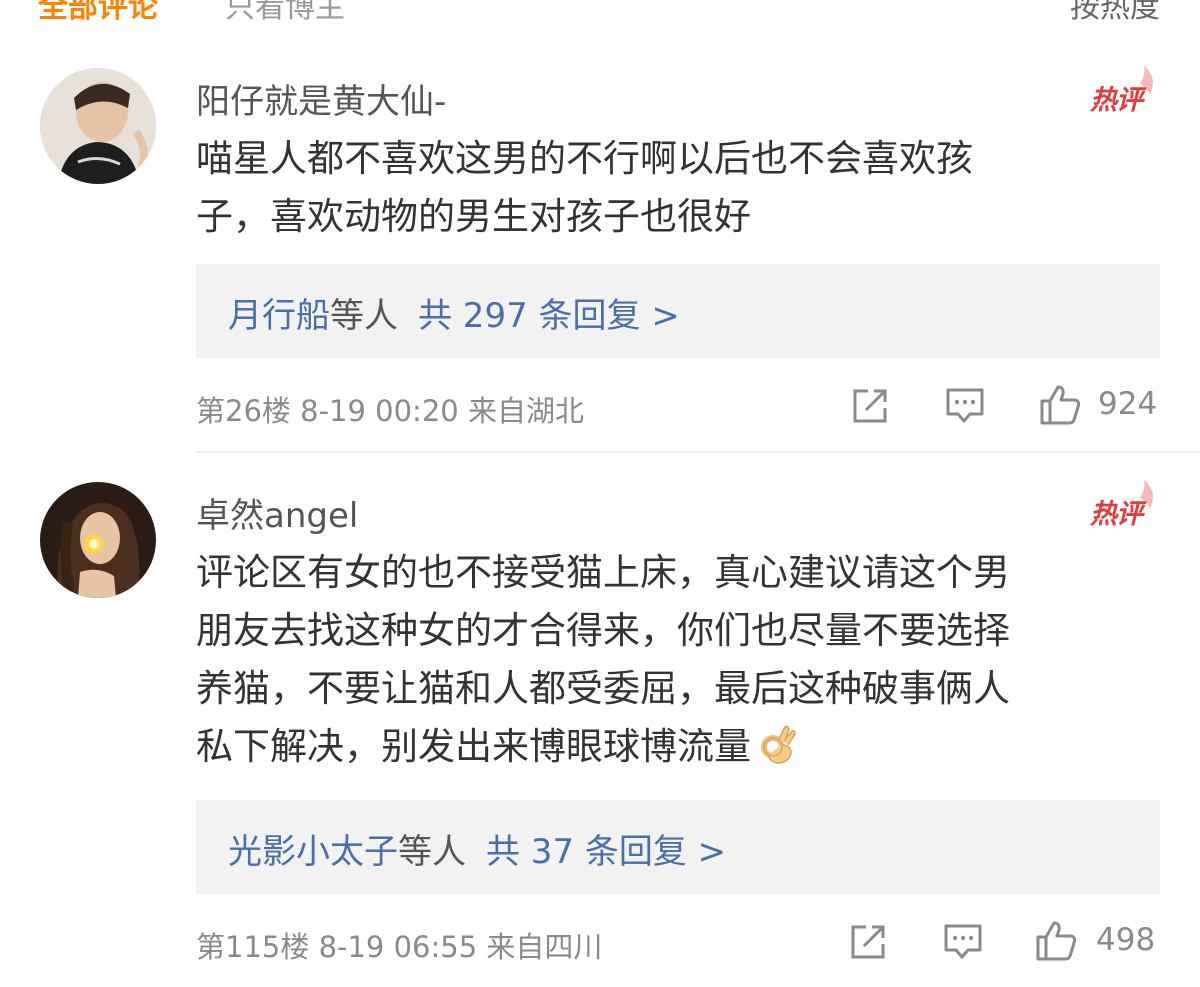 This screenshot has height=987, width=1200. I want to click on comment-text-line-content: 私下解决，别发出来博眼球博流量, so click(473, 746).